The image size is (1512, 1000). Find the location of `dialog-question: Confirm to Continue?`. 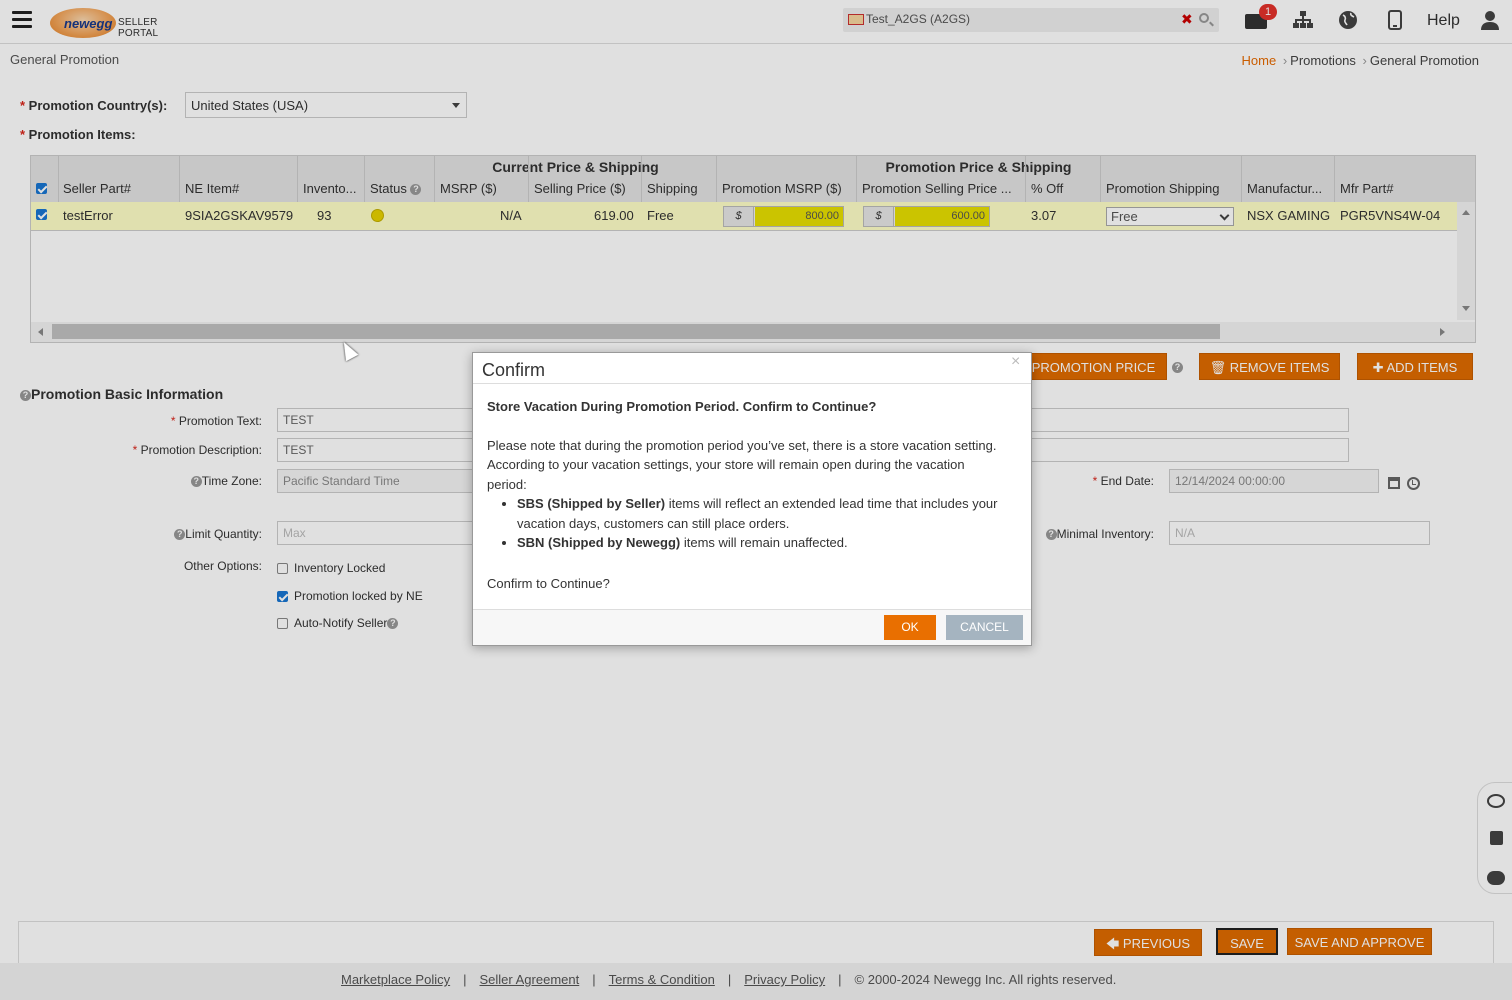

dialog-question: Confirm to Continue? is located at coordinates (548, 583).